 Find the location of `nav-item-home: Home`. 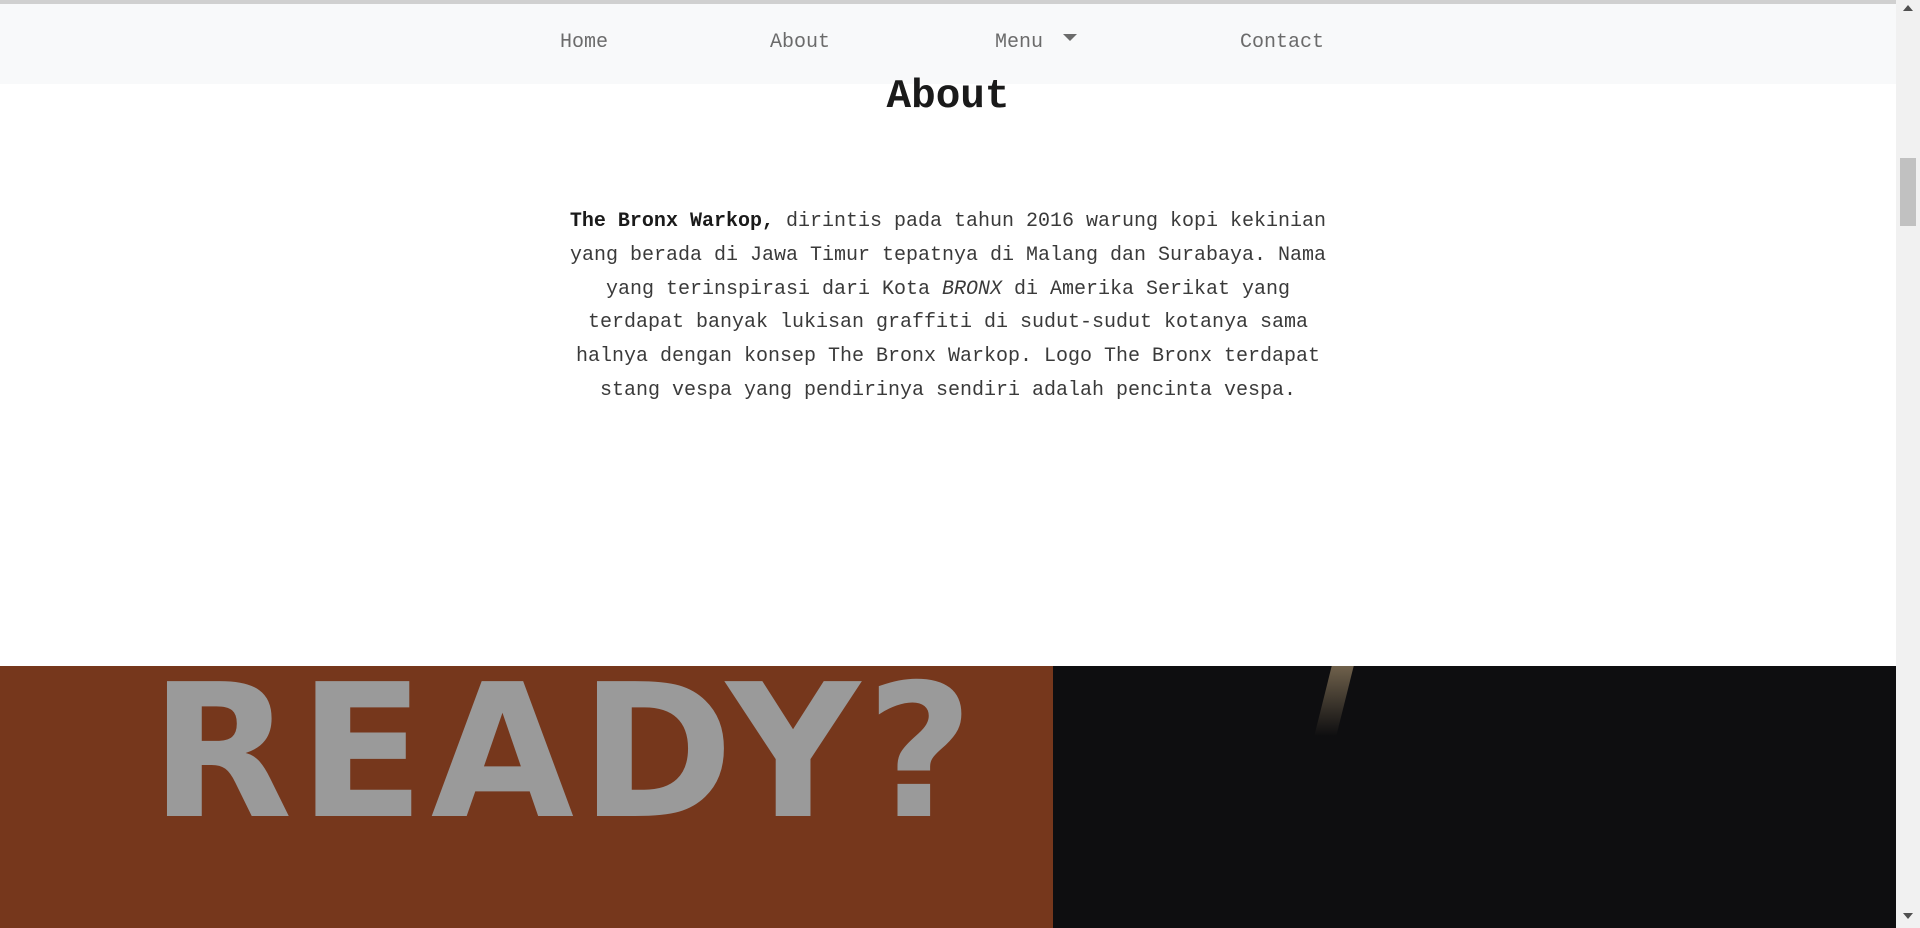

nav-item-home: Home is located at coordinates (584, 42).